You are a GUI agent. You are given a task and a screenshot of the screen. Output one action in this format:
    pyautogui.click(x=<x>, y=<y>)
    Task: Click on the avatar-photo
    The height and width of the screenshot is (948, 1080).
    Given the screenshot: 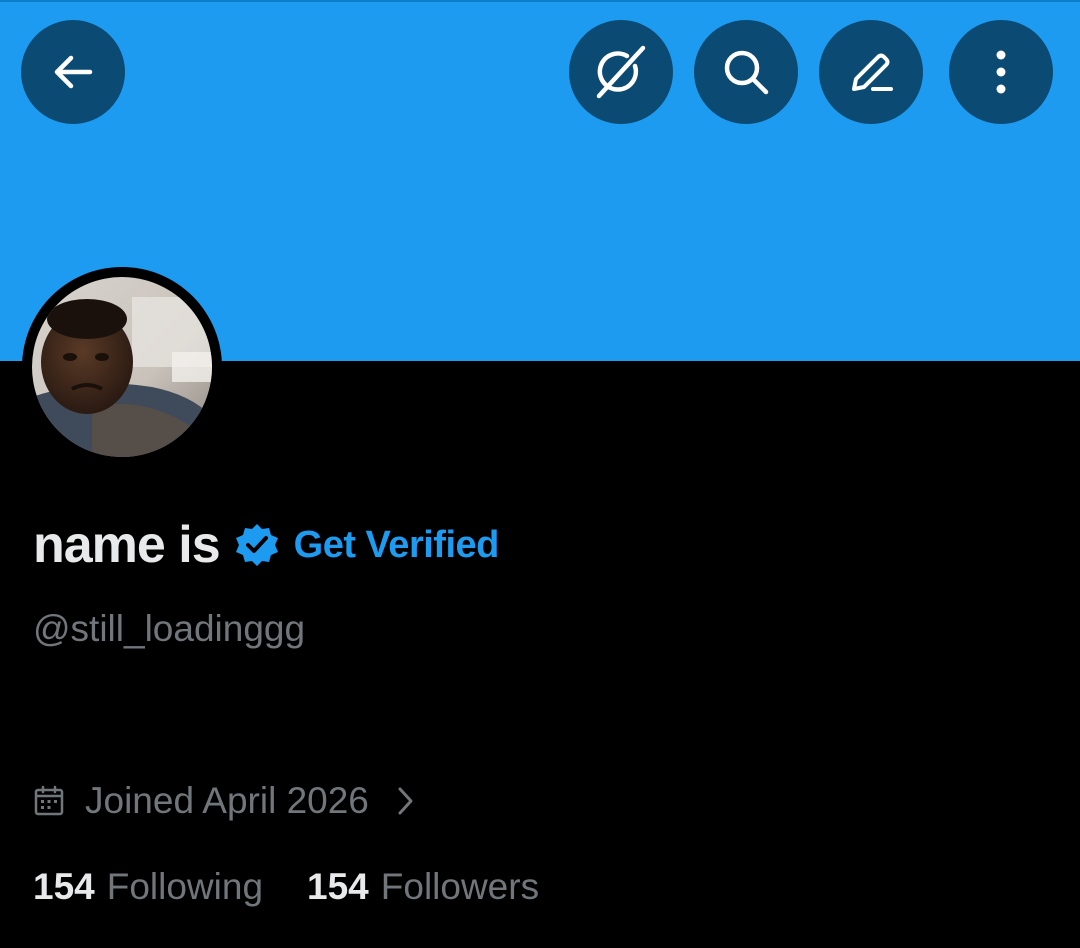 What is the action you would take?
    pyautogui.click(x=122, y=367)
    